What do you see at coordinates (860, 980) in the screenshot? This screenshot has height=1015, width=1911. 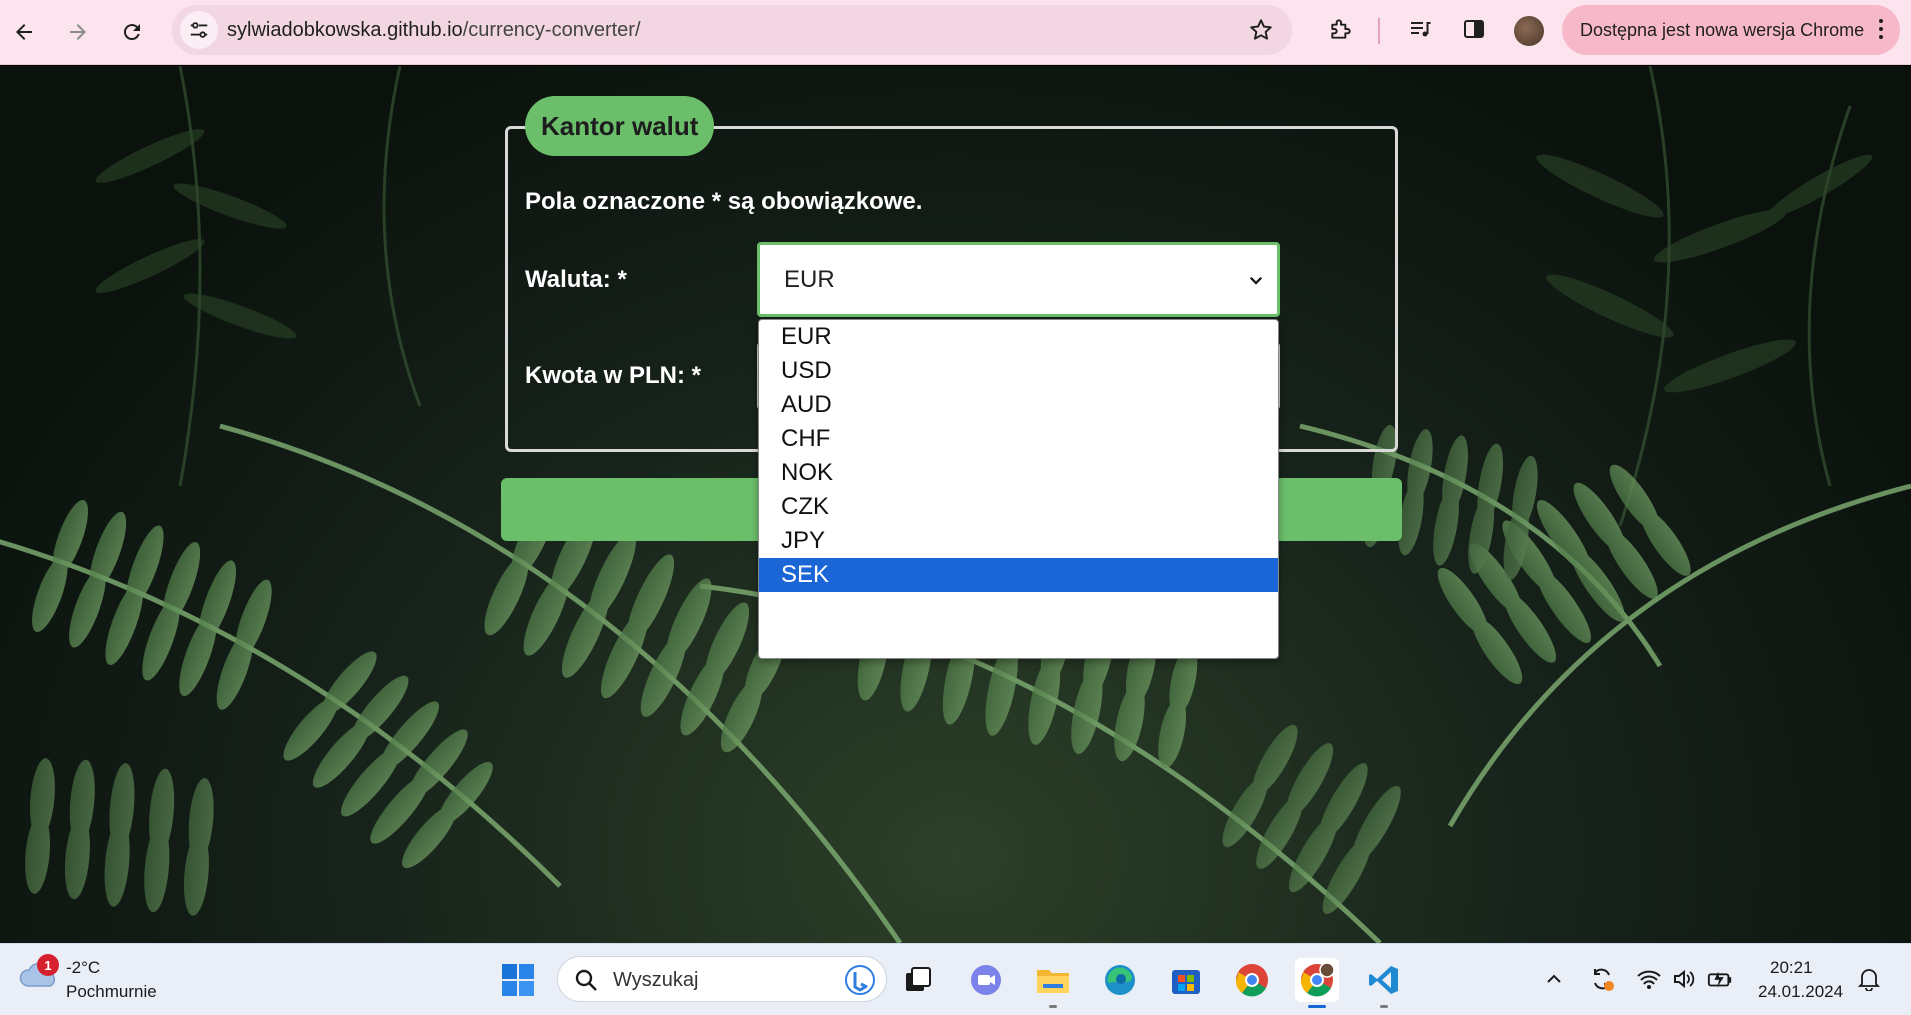 I see `bing-icon` at bounding box center [860, 980].